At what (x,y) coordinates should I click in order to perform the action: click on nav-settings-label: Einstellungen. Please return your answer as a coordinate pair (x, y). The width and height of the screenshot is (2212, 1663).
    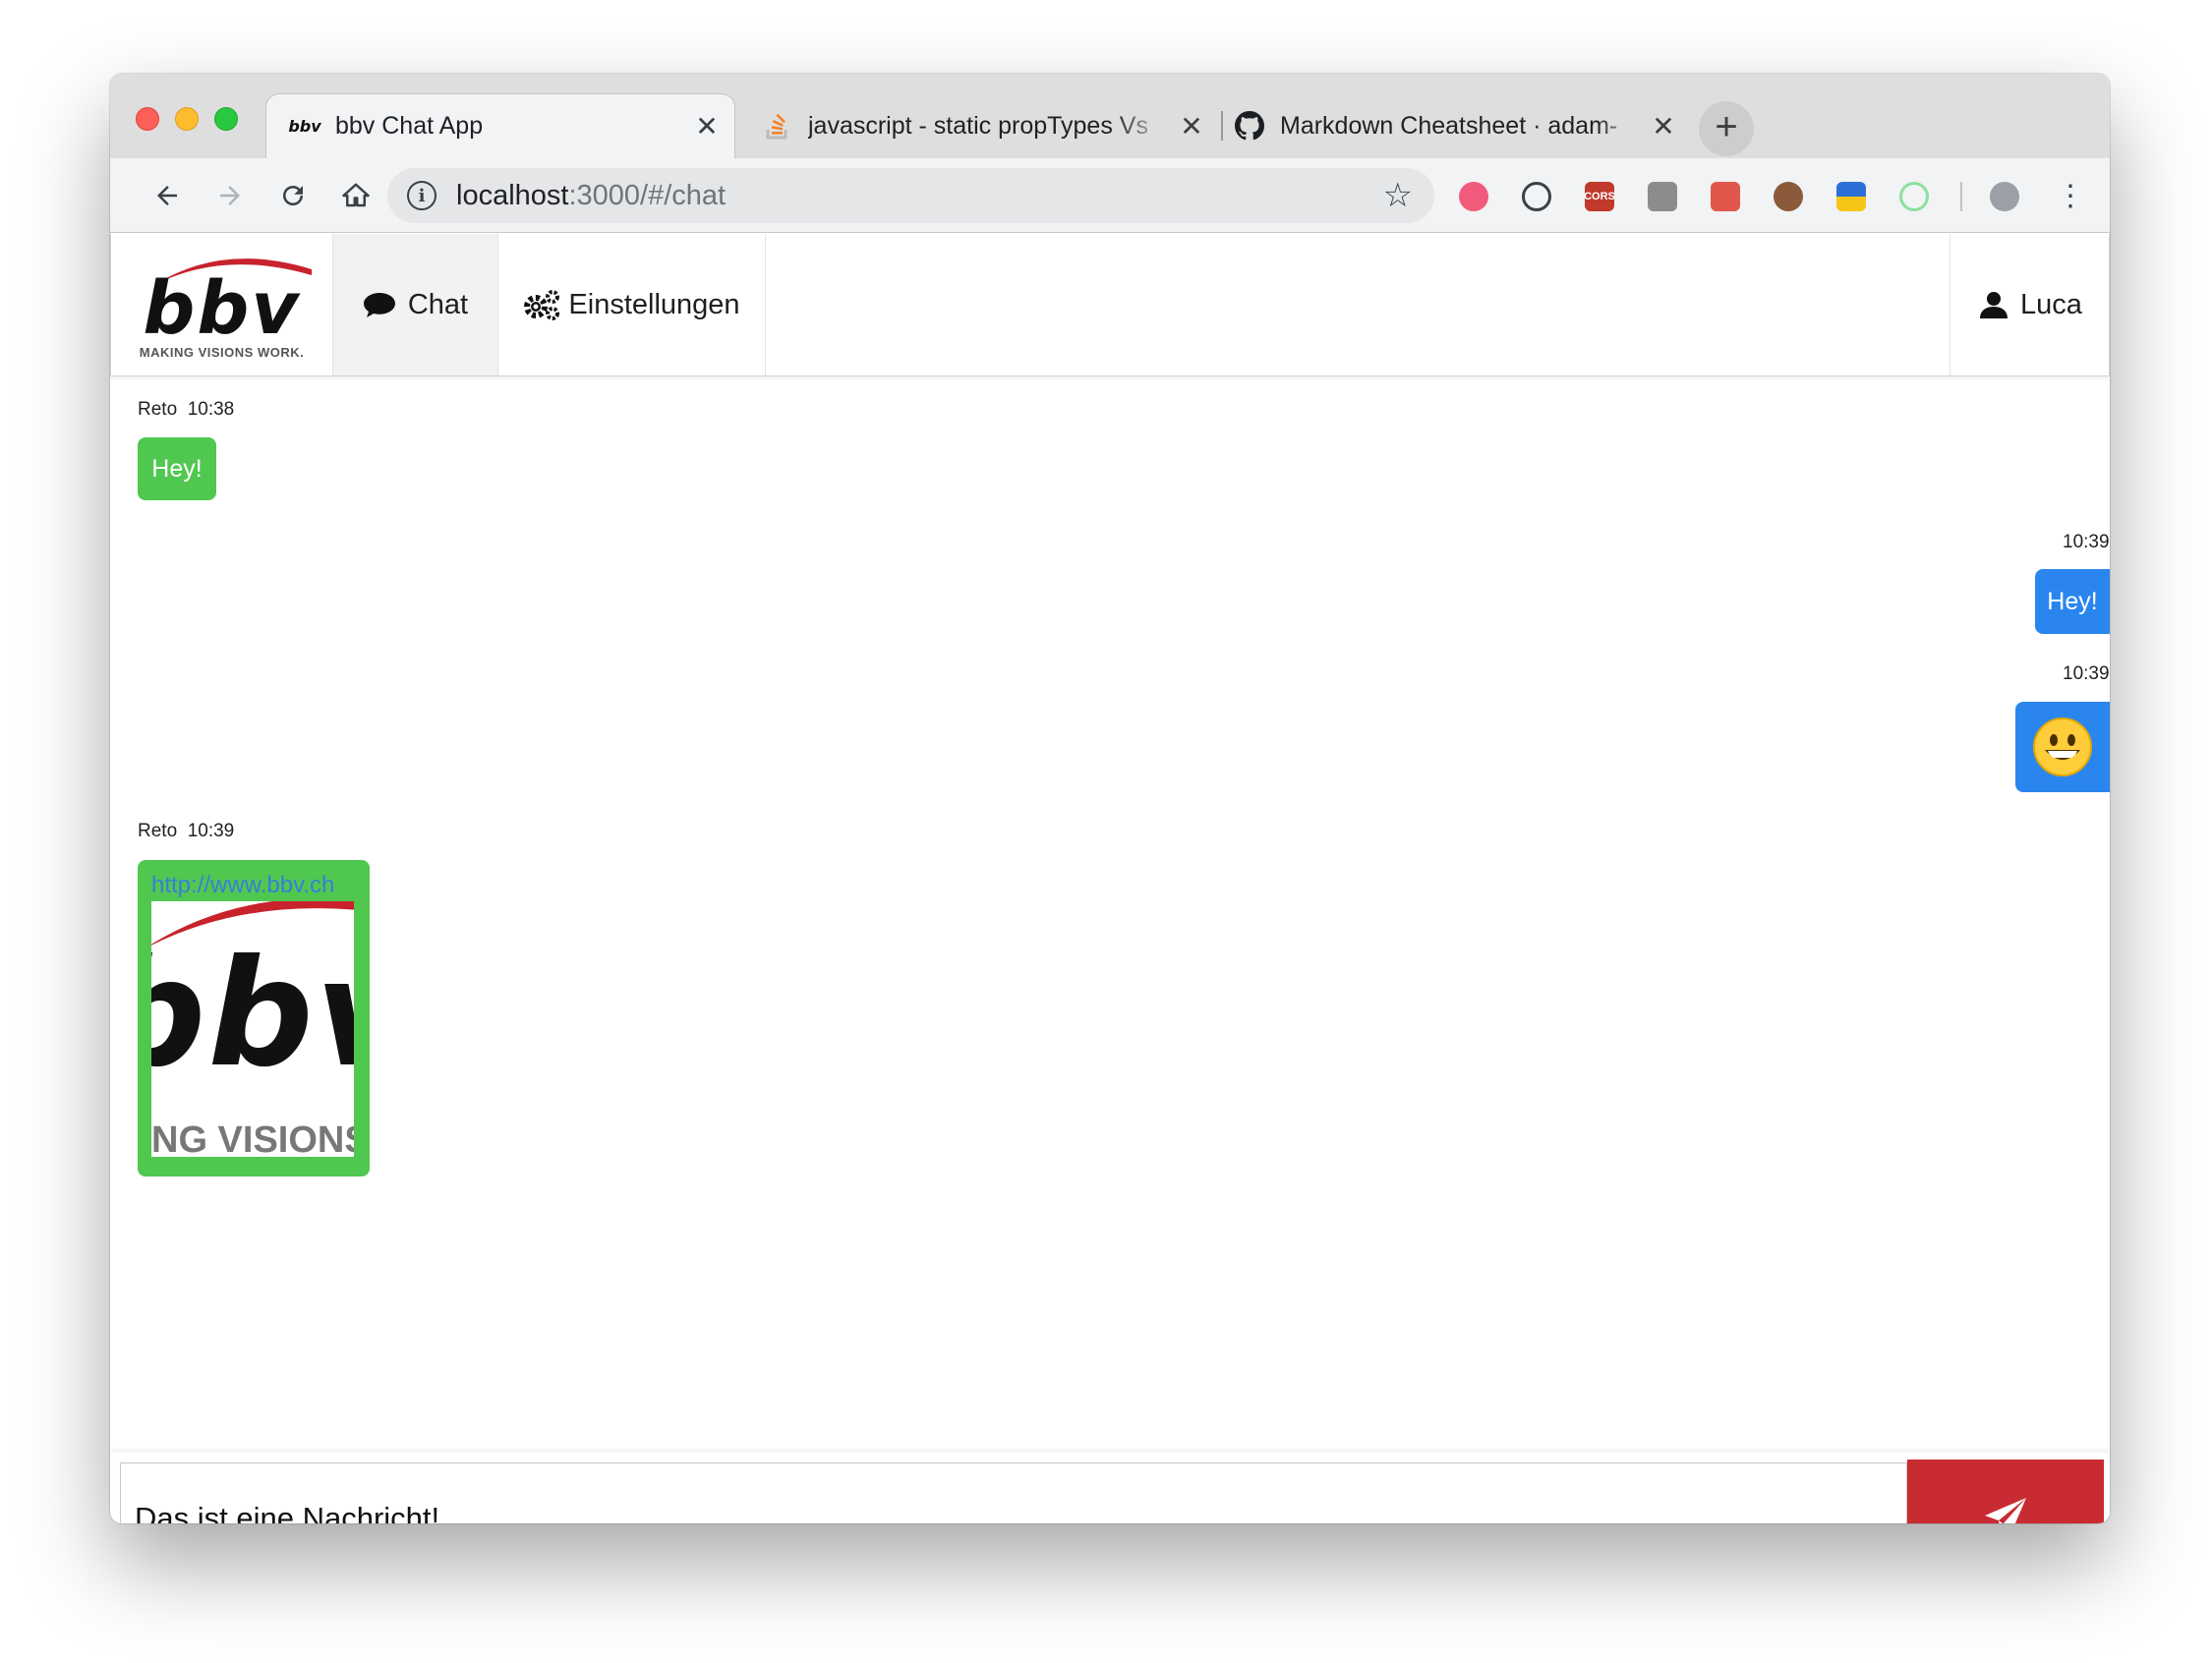
    Looking at the image, I should click on (654, 304).